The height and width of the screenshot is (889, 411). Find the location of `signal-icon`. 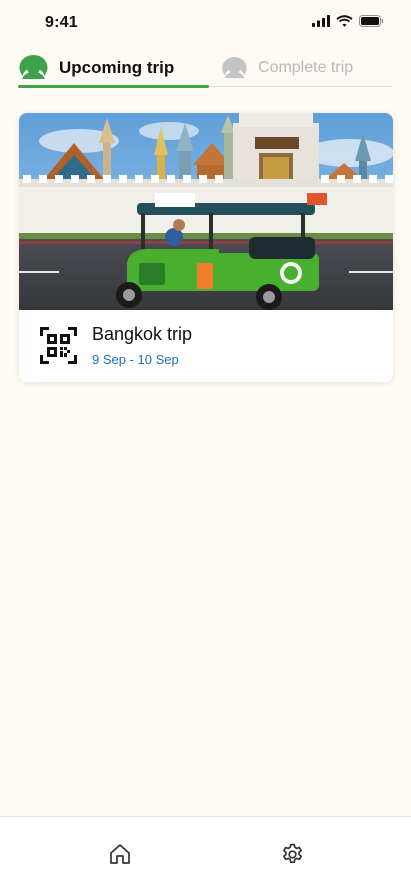

signal-icon is located at coordinates (321, 21).